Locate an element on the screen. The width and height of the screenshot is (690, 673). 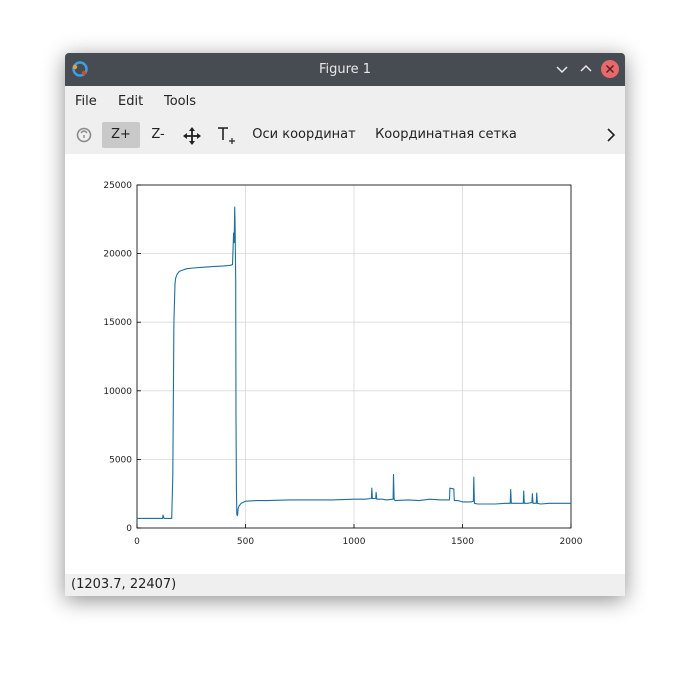
close-icon is located at coordinates (610, 69).